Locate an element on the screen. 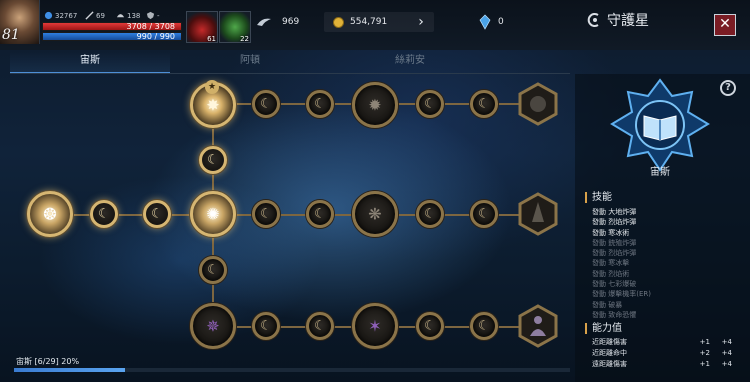 The height and width of the screenshot is (382, 750). shield-icon is located at coordinates (150, 15).